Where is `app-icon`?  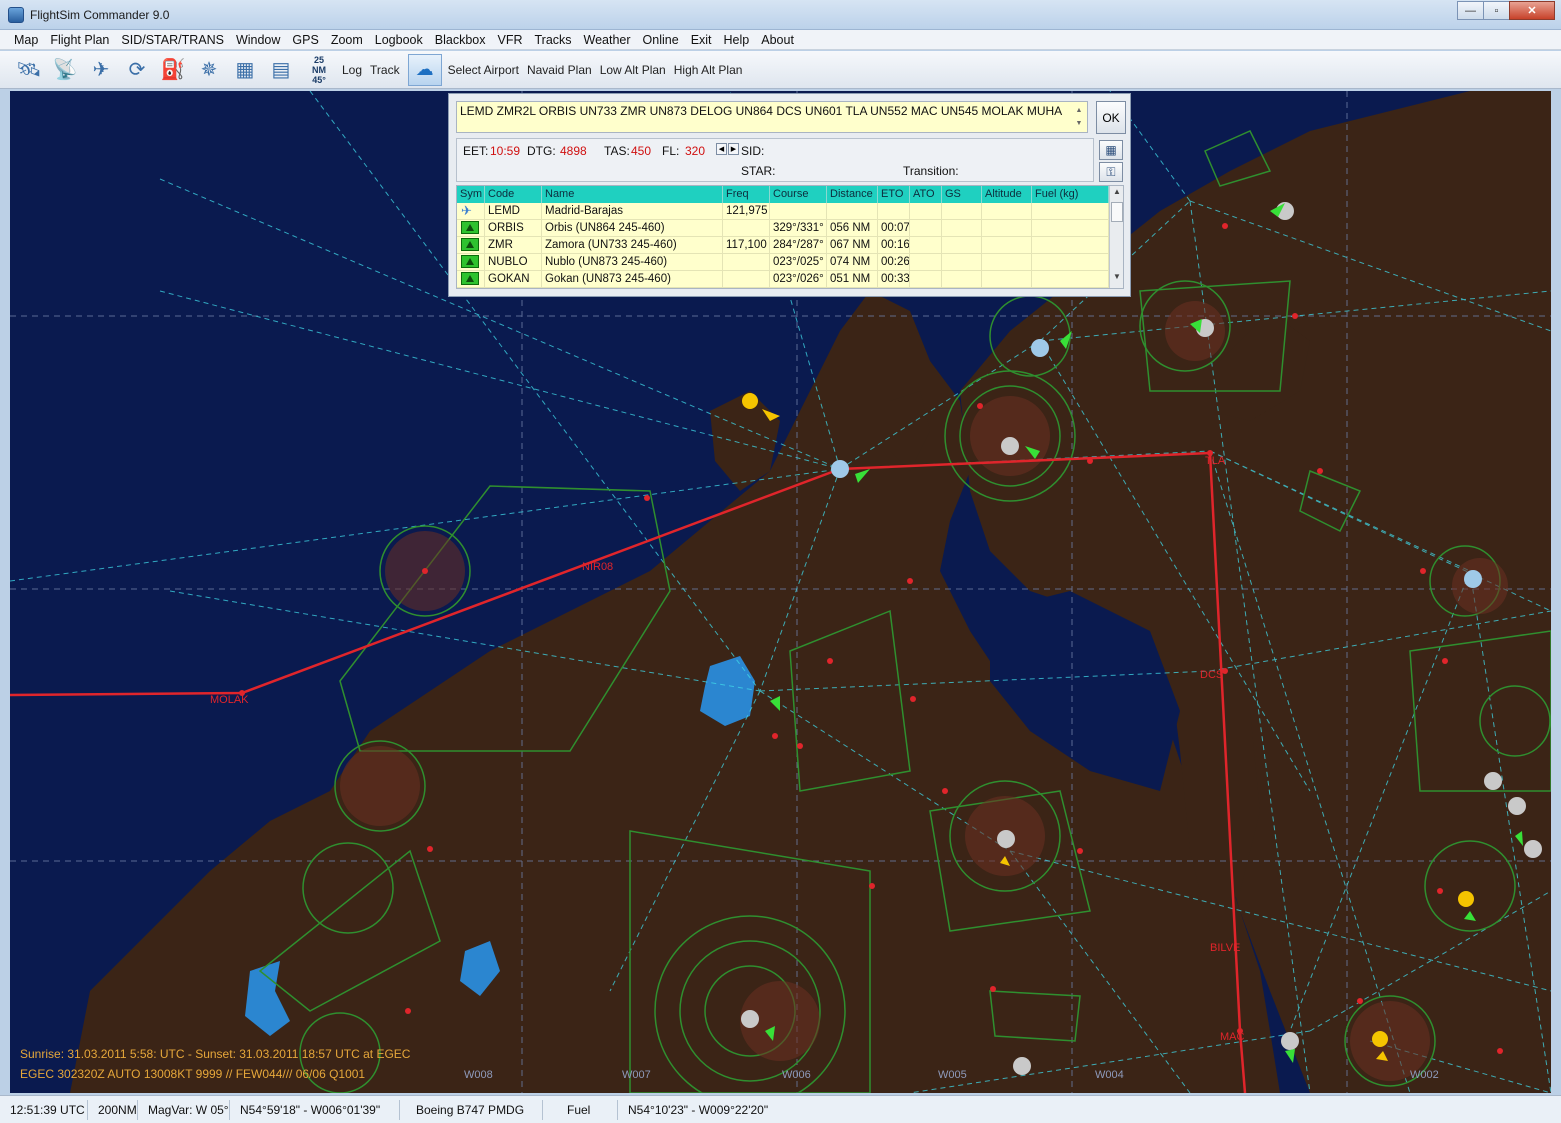
app-icon is located at coordinates (16, 15).